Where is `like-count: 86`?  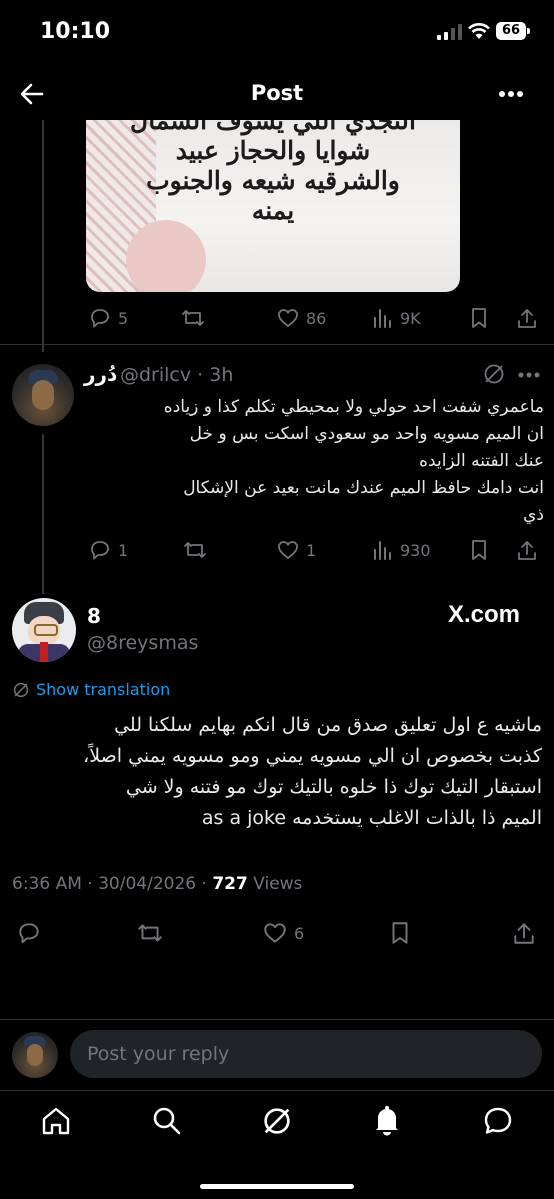 like-count: 86 is located at coordinates (316, 318).